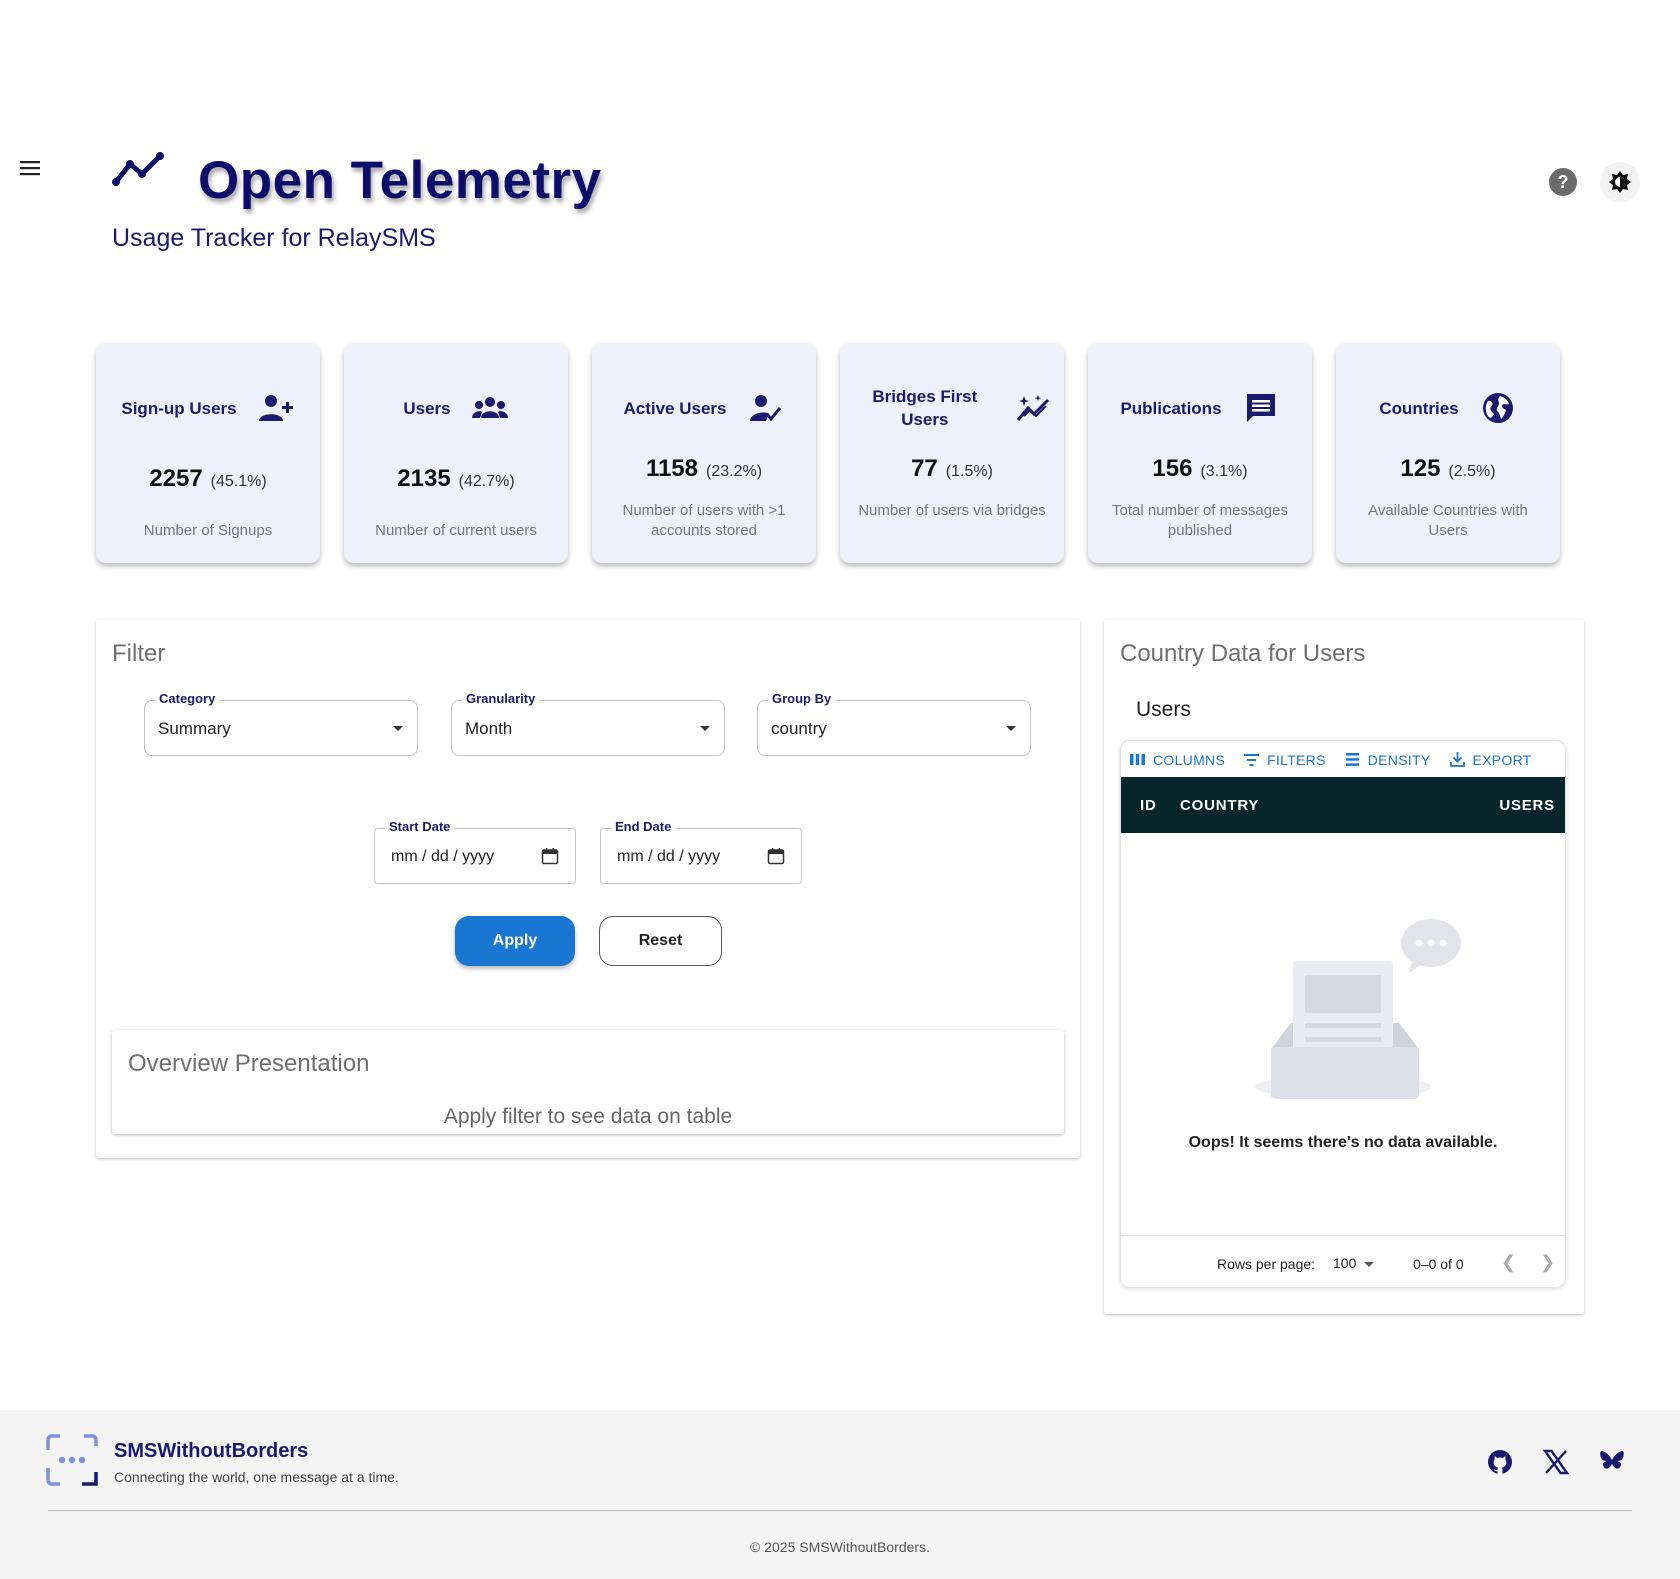 The height and width of the screenshot is (1579, 1680). What do you see at coordinates (1148, 805) in the screenshot?
I see `column-header-id: ID` at bounding box center [1148, 805].